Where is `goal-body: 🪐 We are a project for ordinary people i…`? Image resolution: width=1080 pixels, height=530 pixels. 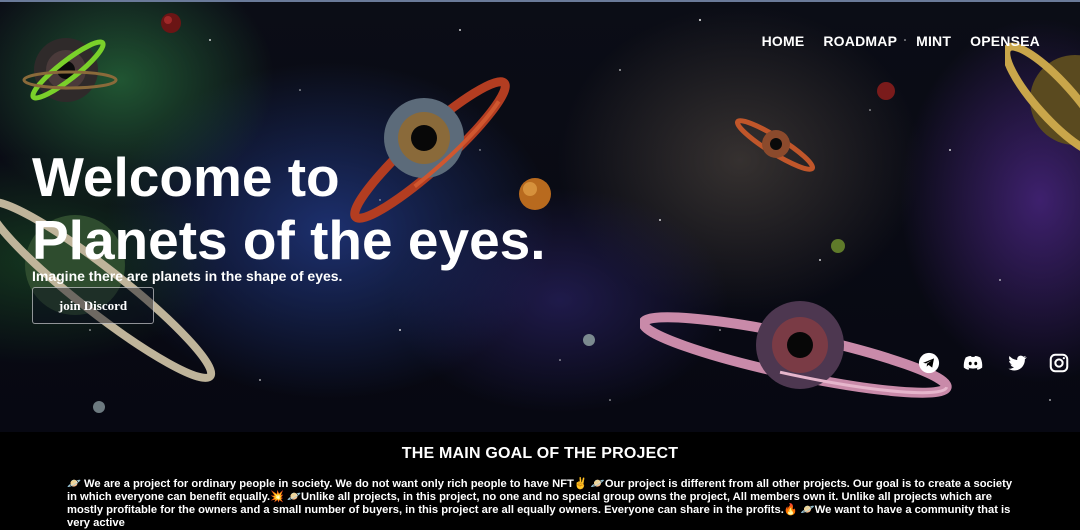 goal-body: 🪐 We are a project for ordinary people i… is located at coordinates (540, 503).